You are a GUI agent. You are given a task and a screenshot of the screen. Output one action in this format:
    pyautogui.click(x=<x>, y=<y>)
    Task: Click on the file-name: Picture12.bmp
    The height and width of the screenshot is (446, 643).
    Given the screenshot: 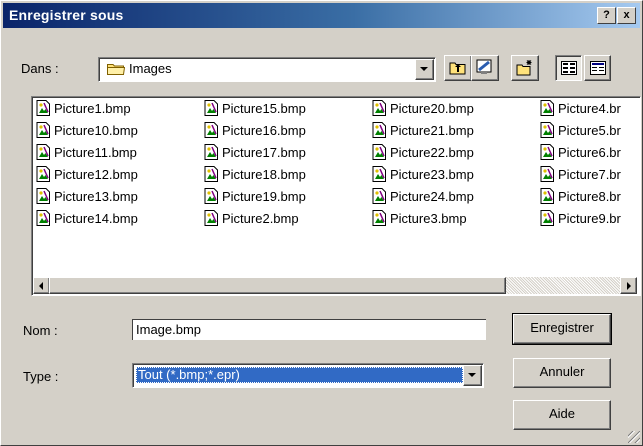 What is the action you would take?
    pyautogui.click(x=96, y=174)
    